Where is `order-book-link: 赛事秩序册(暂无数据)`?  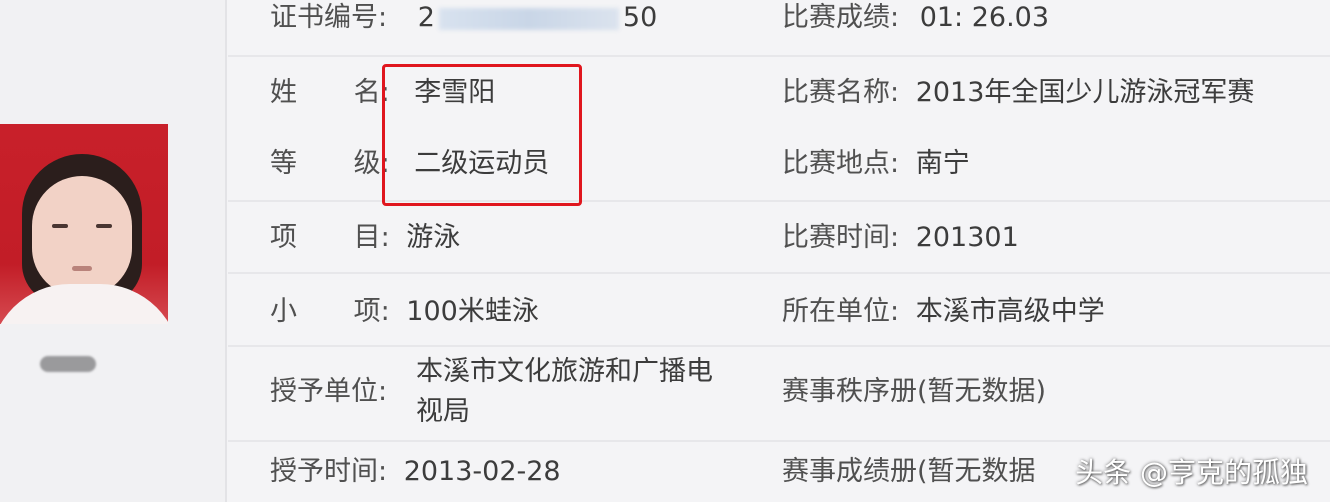
order-book-link: 赛事秩序册(暂无数据) is located at coordinates (914, 391).